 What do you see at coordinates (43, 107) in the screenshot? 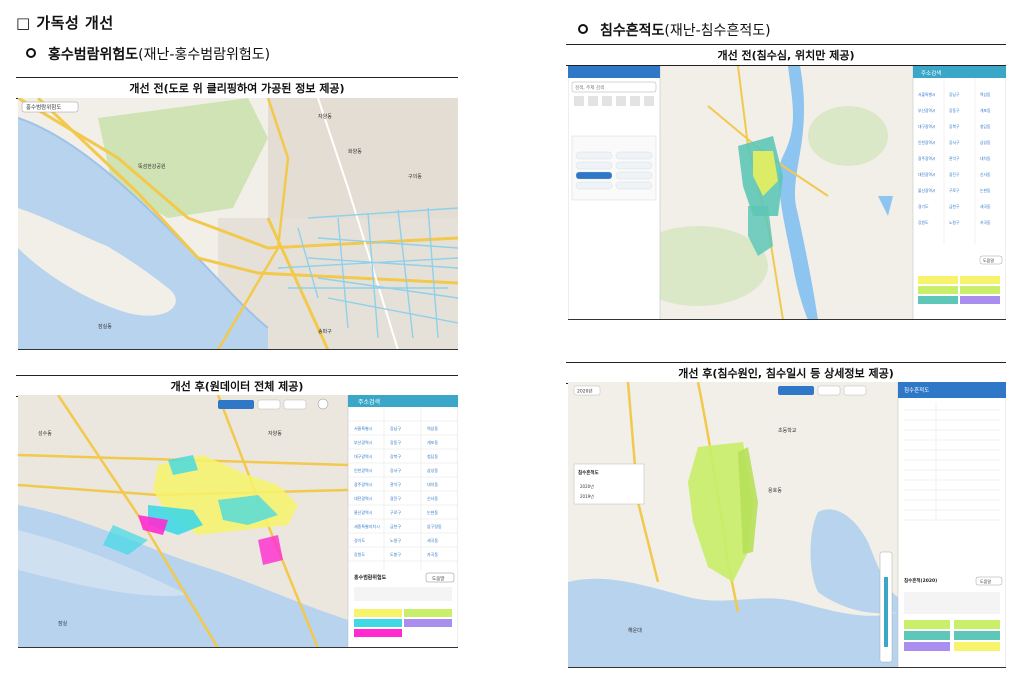
I see `flood-layer-tag: 홍수범람위험도` at bounding box center [43, 107].